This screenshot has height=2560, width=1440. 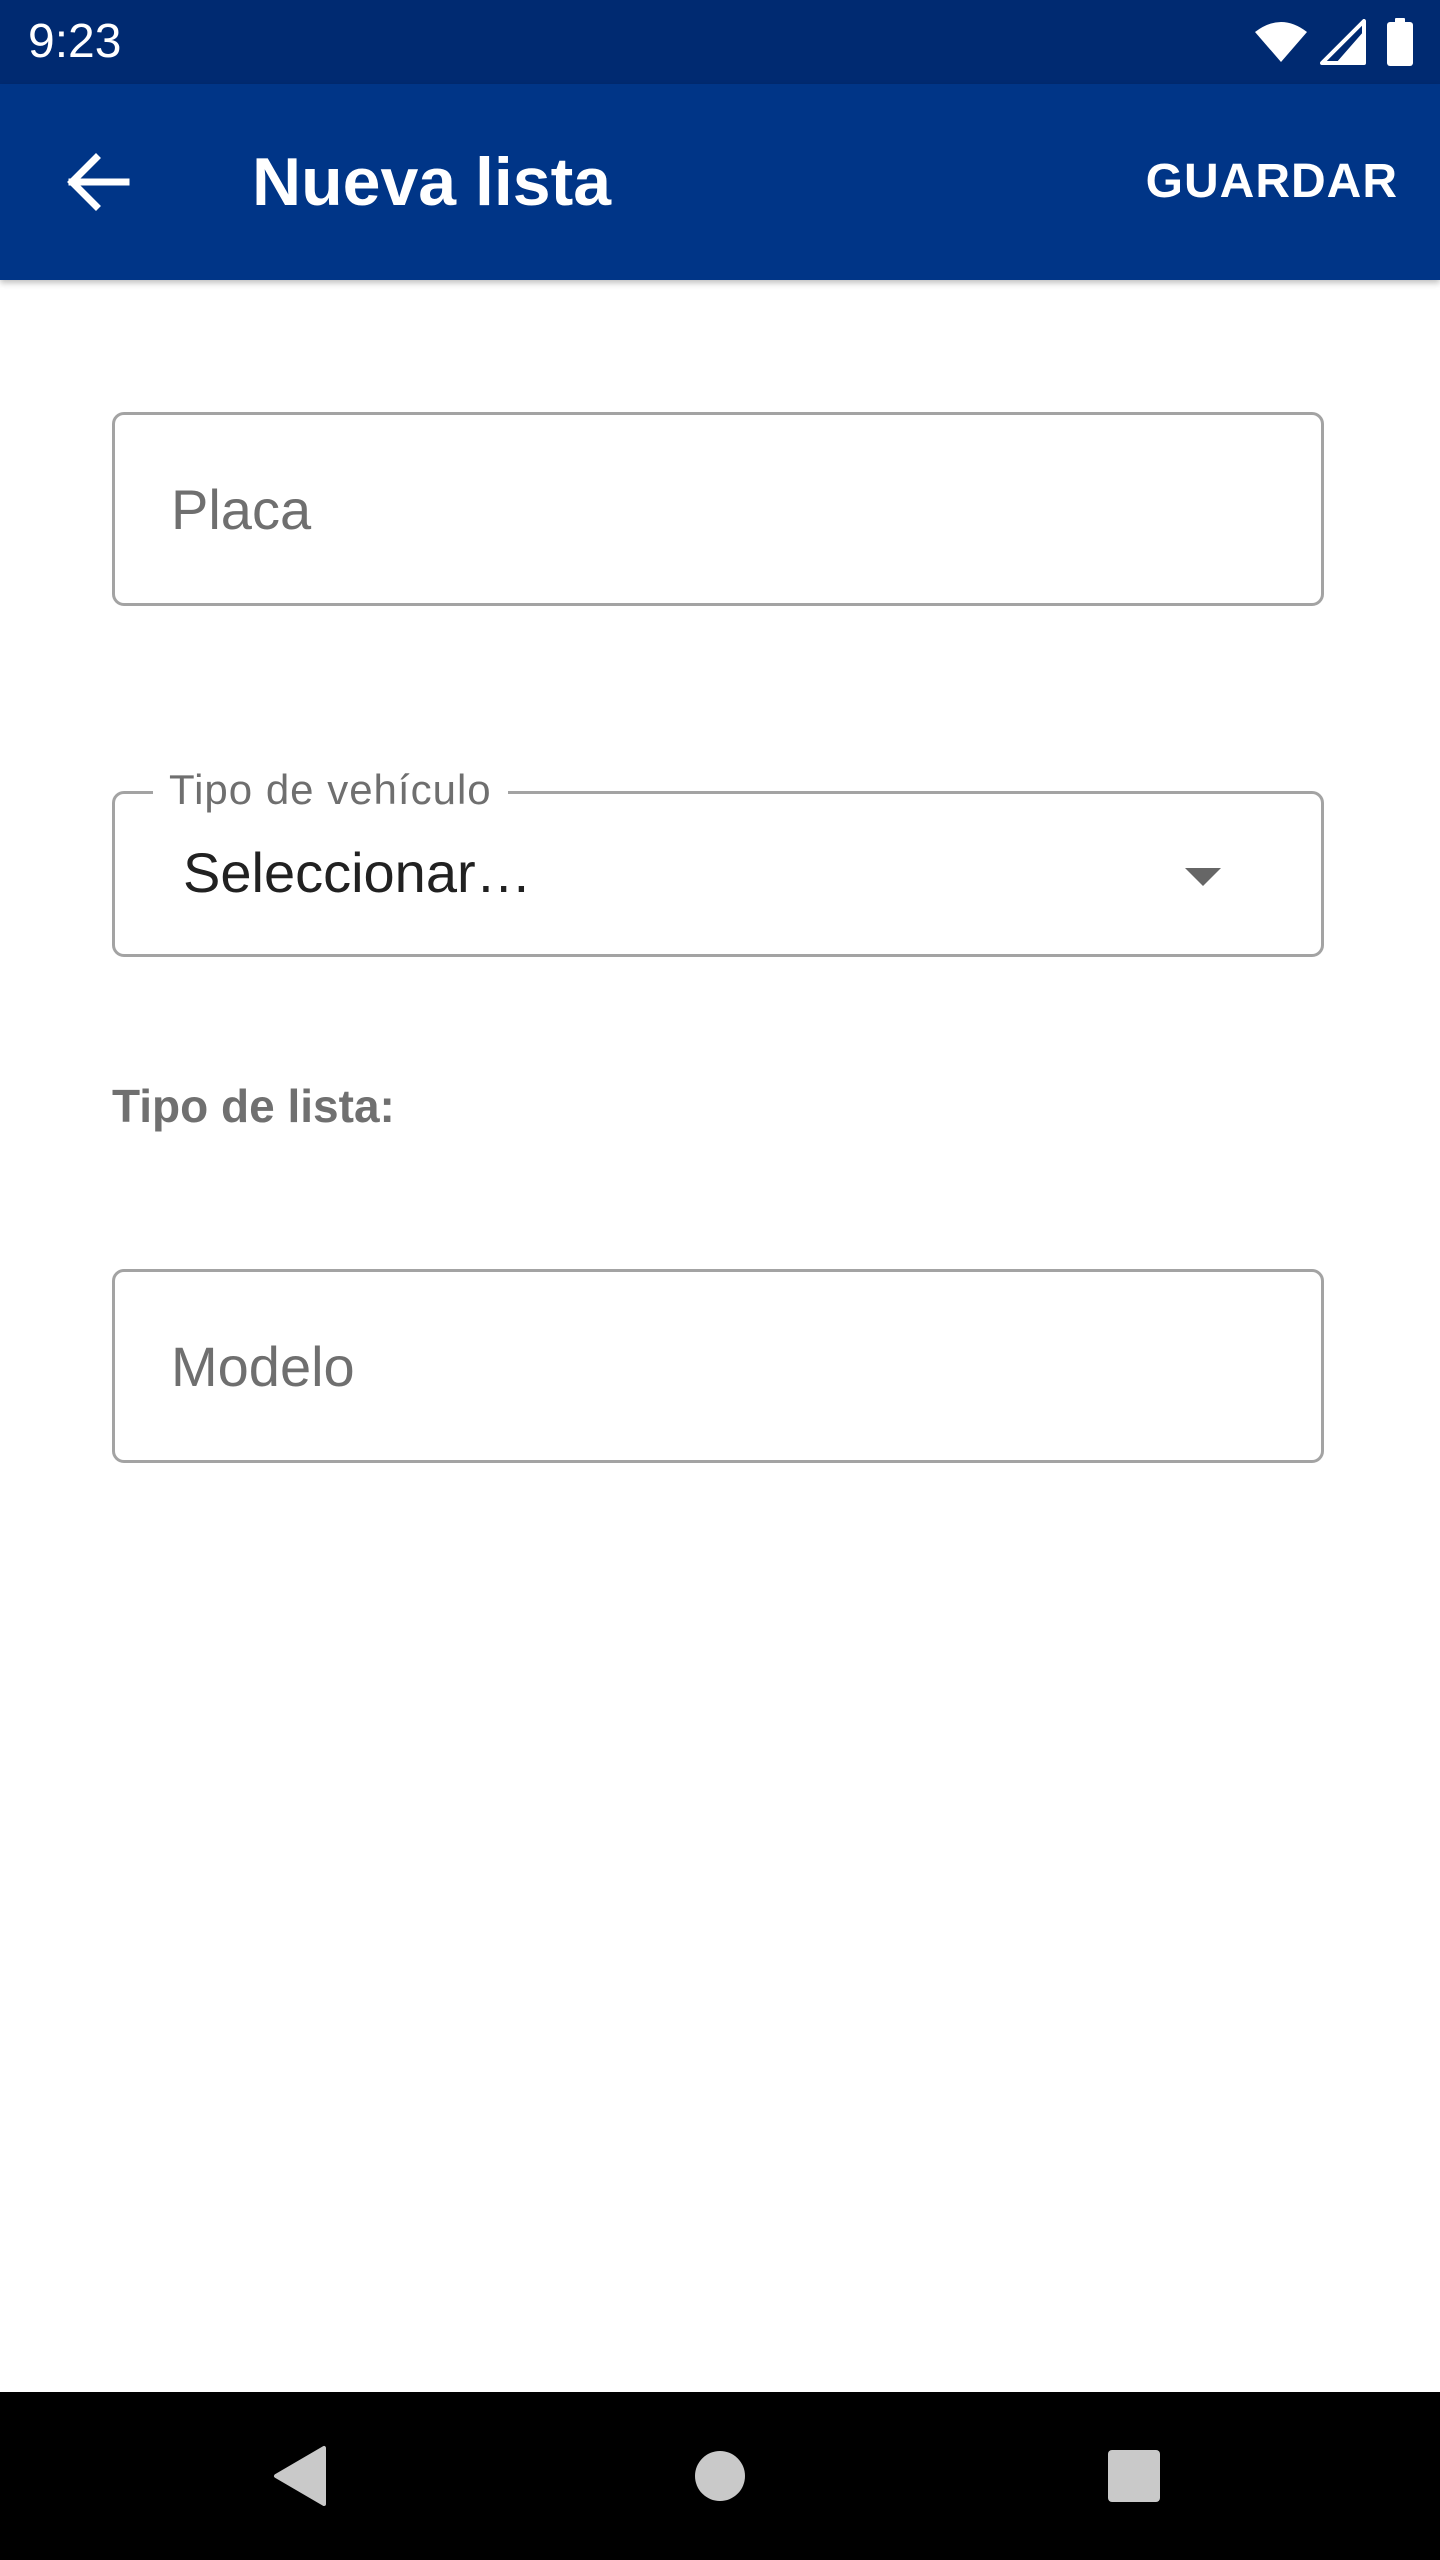 I want to click on nav-recents-icon, so click(x=1134, y=2476).